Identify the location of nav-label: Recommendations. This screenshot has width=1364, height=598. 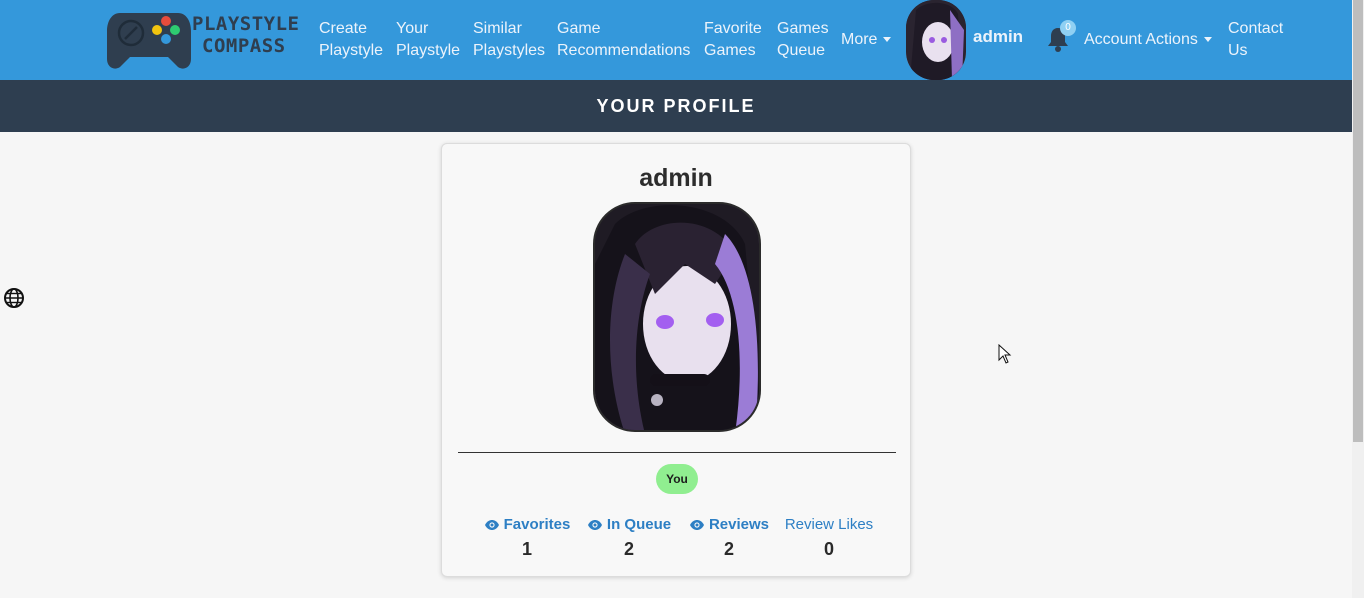
(624, 50).